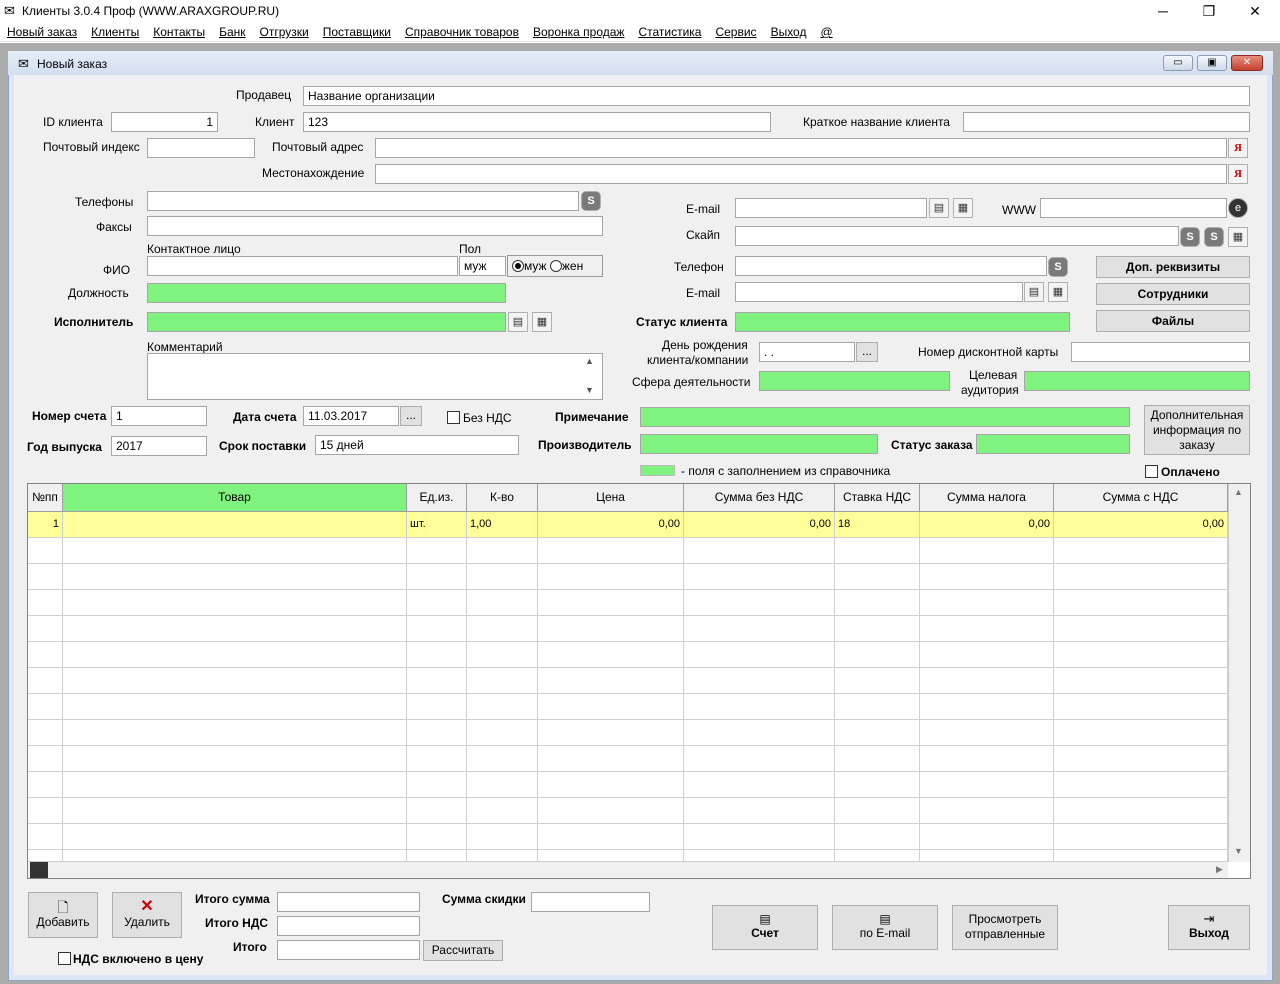 The image size is (1280, 984). Describe the element at coordinates (939, 208) in the screenshot. I see `email-directory-icon: ▤` at that location.